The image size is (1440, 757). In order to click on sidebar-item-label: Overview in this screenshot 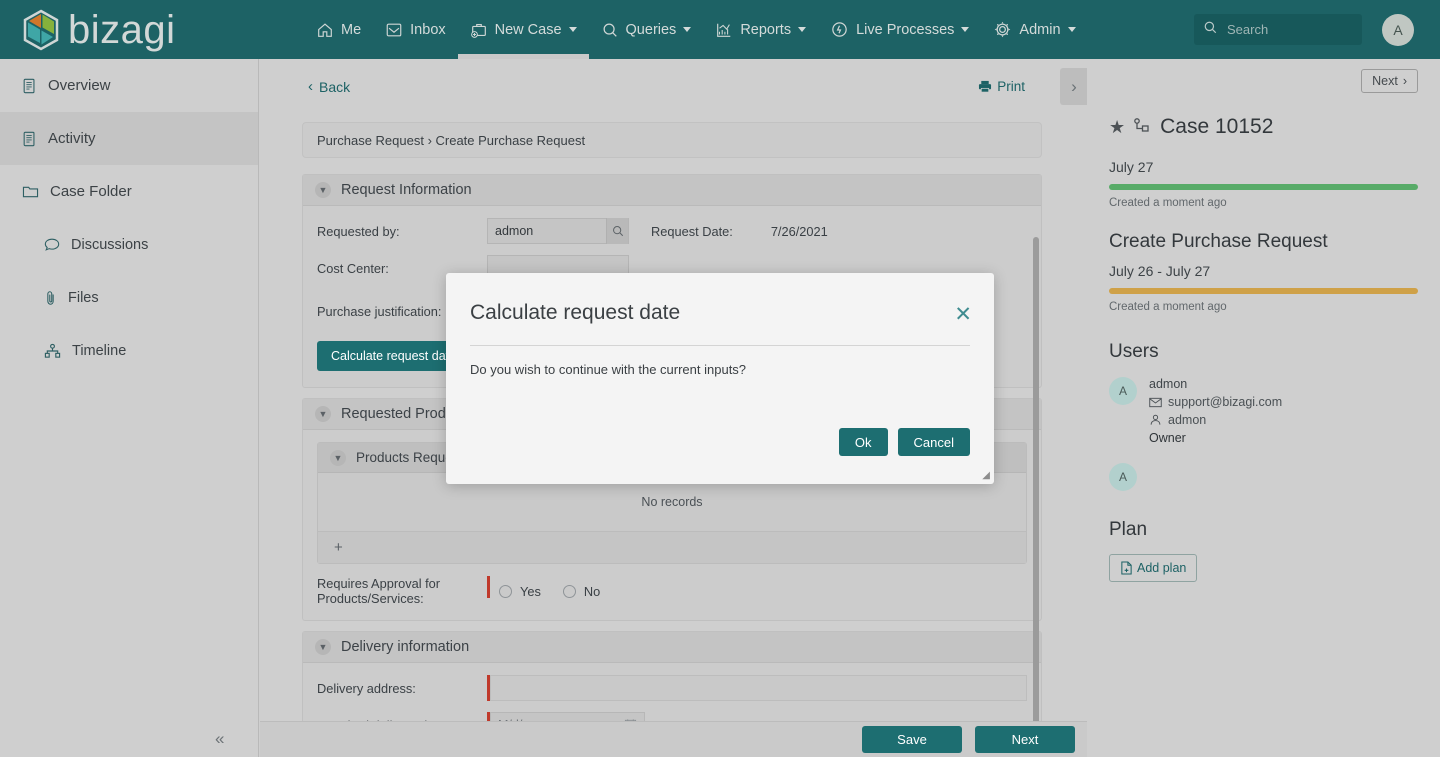, I will do `click(79, 85)`.